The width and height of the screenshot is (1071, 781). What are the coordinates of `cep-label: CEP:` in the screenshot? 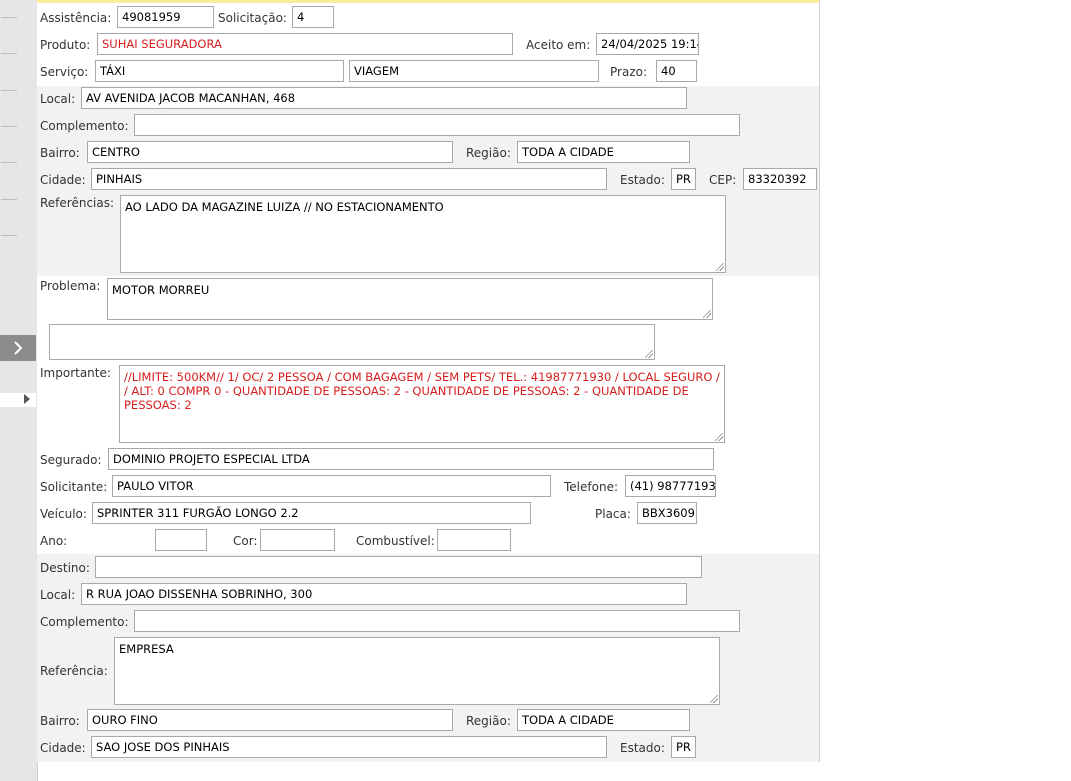 It's located at (723, 180).